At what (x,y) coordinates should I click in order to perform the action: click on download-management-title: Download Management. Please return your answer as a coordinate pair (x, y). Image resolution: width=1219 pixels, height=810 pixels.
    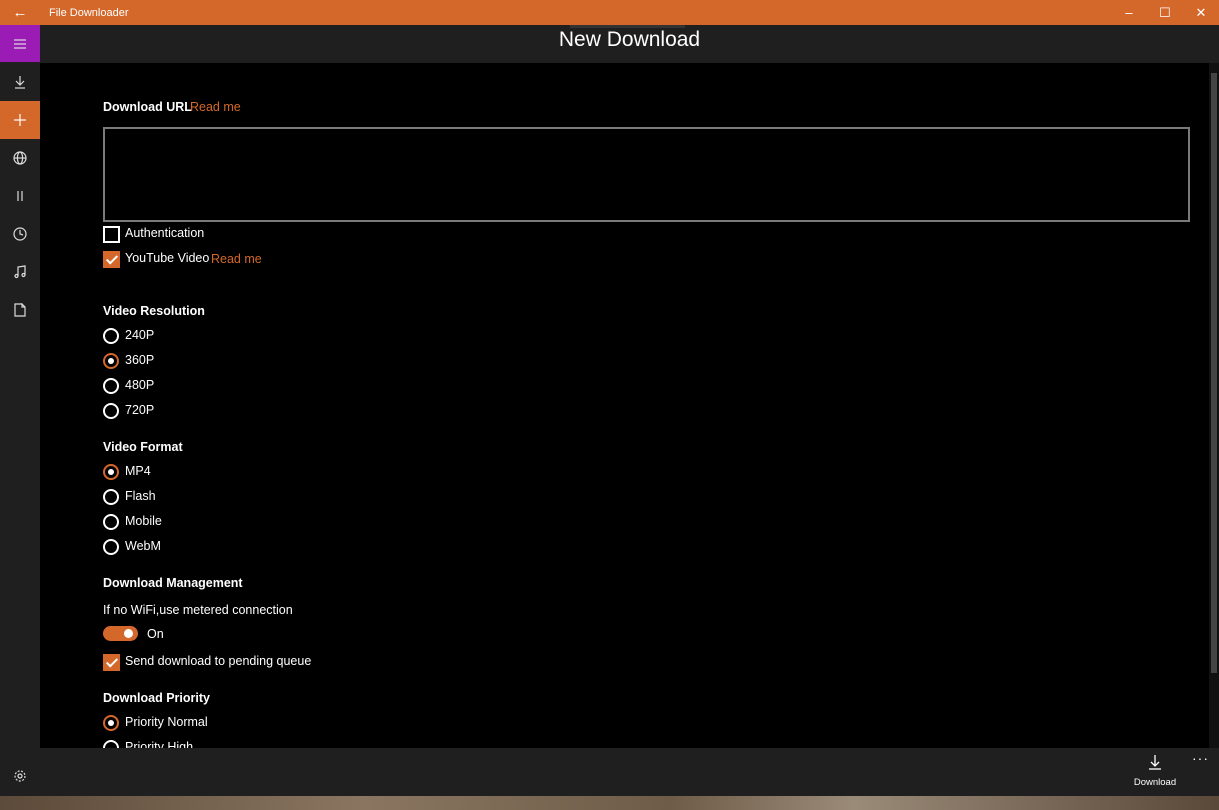
    Looking at the image, I should click on (173, 583).